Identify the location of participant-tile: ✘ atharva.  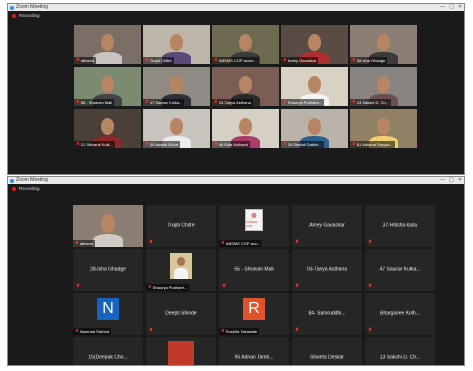
(108, 226).